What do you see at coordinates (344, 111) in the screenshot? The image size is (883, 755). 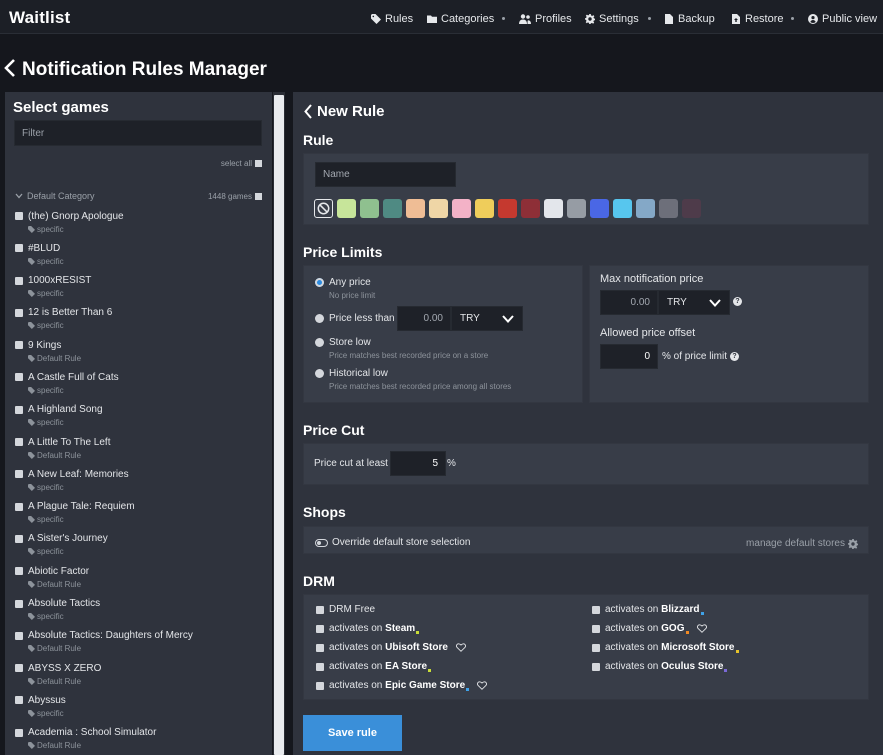 I see `back-link: New Rule` at bounding box center [344, 111].